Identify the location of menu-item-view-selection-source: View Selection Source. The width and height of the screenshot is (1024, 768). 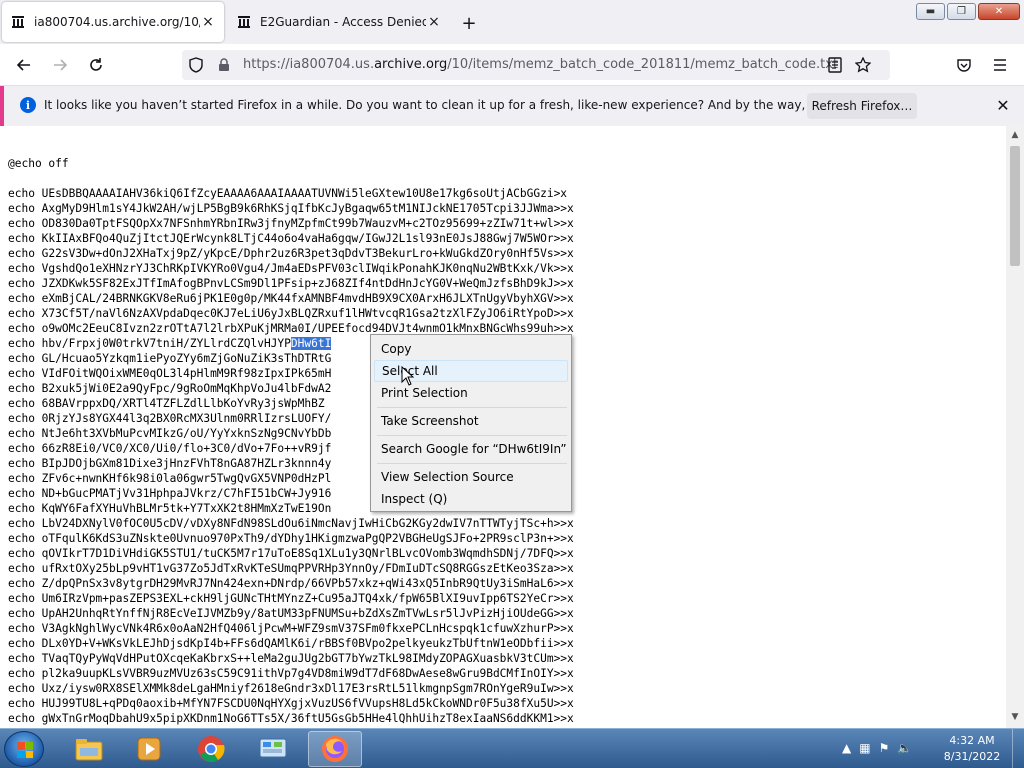
(471, 477).